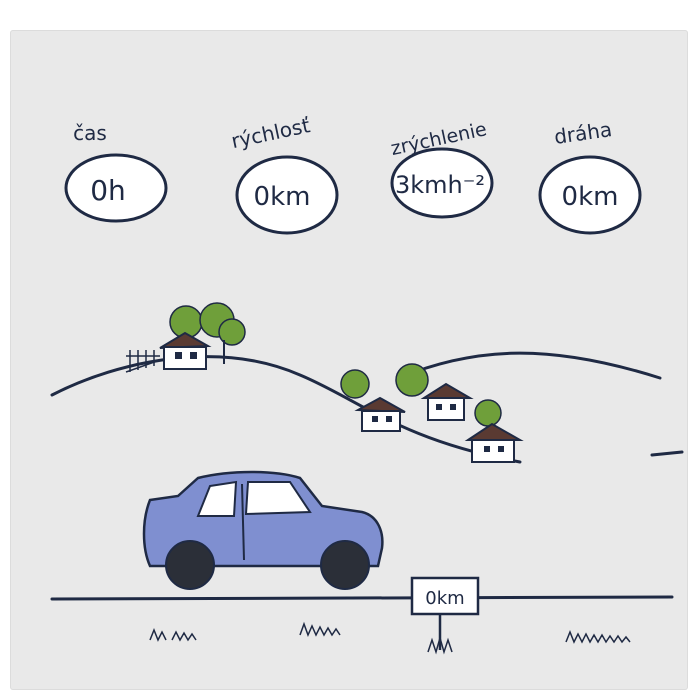 Image resolution: width=700 pixels, height=700 pixels. Describe the element at coordinates (263, 530) in the screenshot. I see `car` at that location.